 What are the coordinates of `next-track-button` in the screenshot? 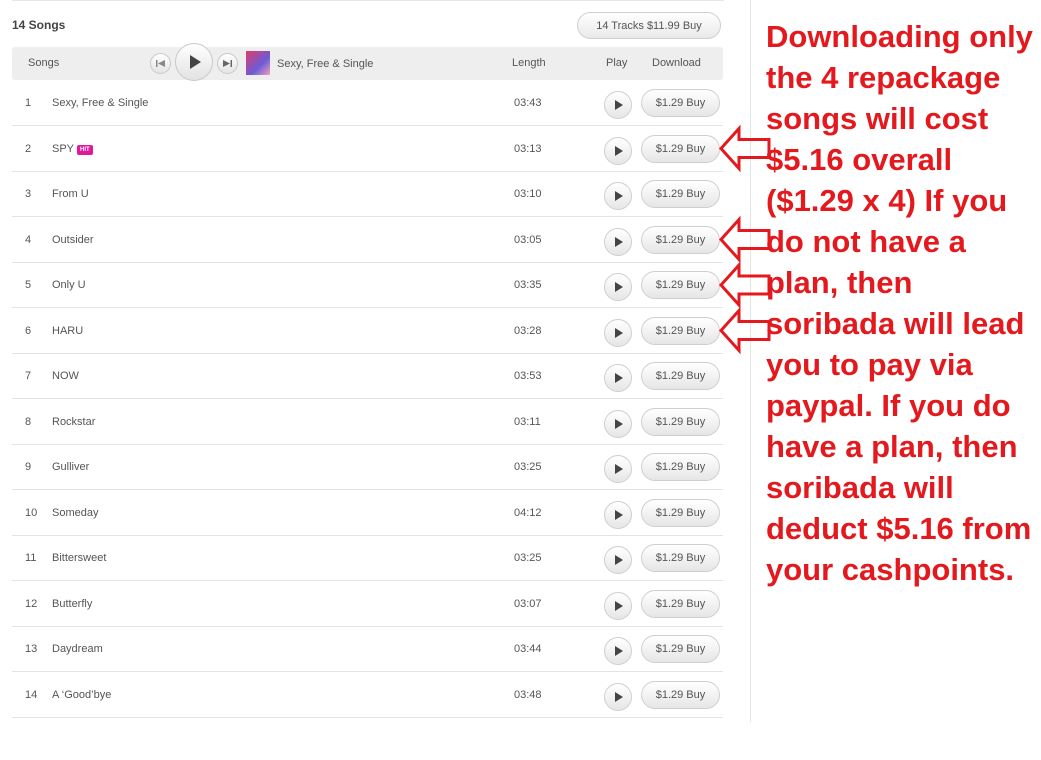 It's located at (227, 63).